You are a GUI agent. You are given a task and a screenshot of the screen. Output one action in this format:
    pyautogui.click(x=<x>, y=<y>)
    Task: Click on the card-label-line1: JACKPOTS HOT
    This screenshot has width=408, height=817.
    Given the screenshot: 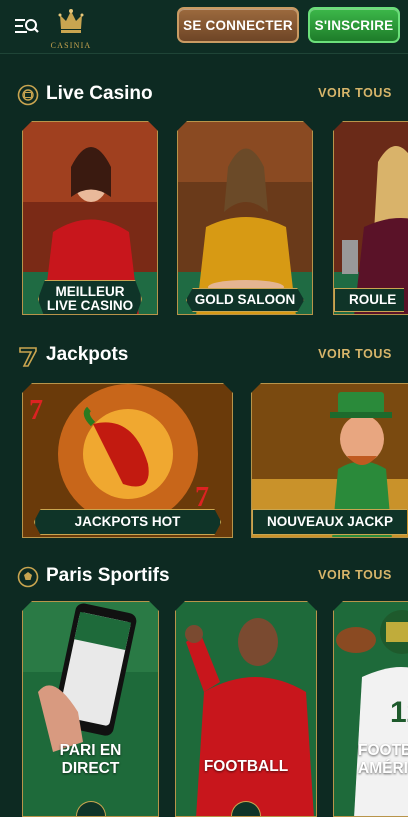 What is the action you would take?
    pyautogui.click(x=127, y=521)
    